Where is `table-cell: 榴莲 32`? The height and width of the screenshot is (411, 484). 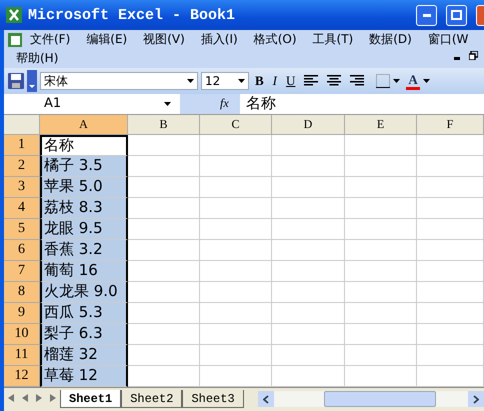 table-cell: 榴莲 32 is located at coordinates (84, 355).